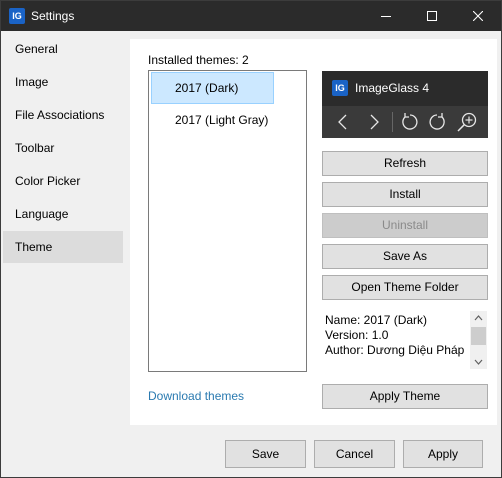  What do you see at coordinates (405, 287) in the screenshot?
I see `open-theme-folder-button: Open Theme Folder` at bounding box center [405, 287].